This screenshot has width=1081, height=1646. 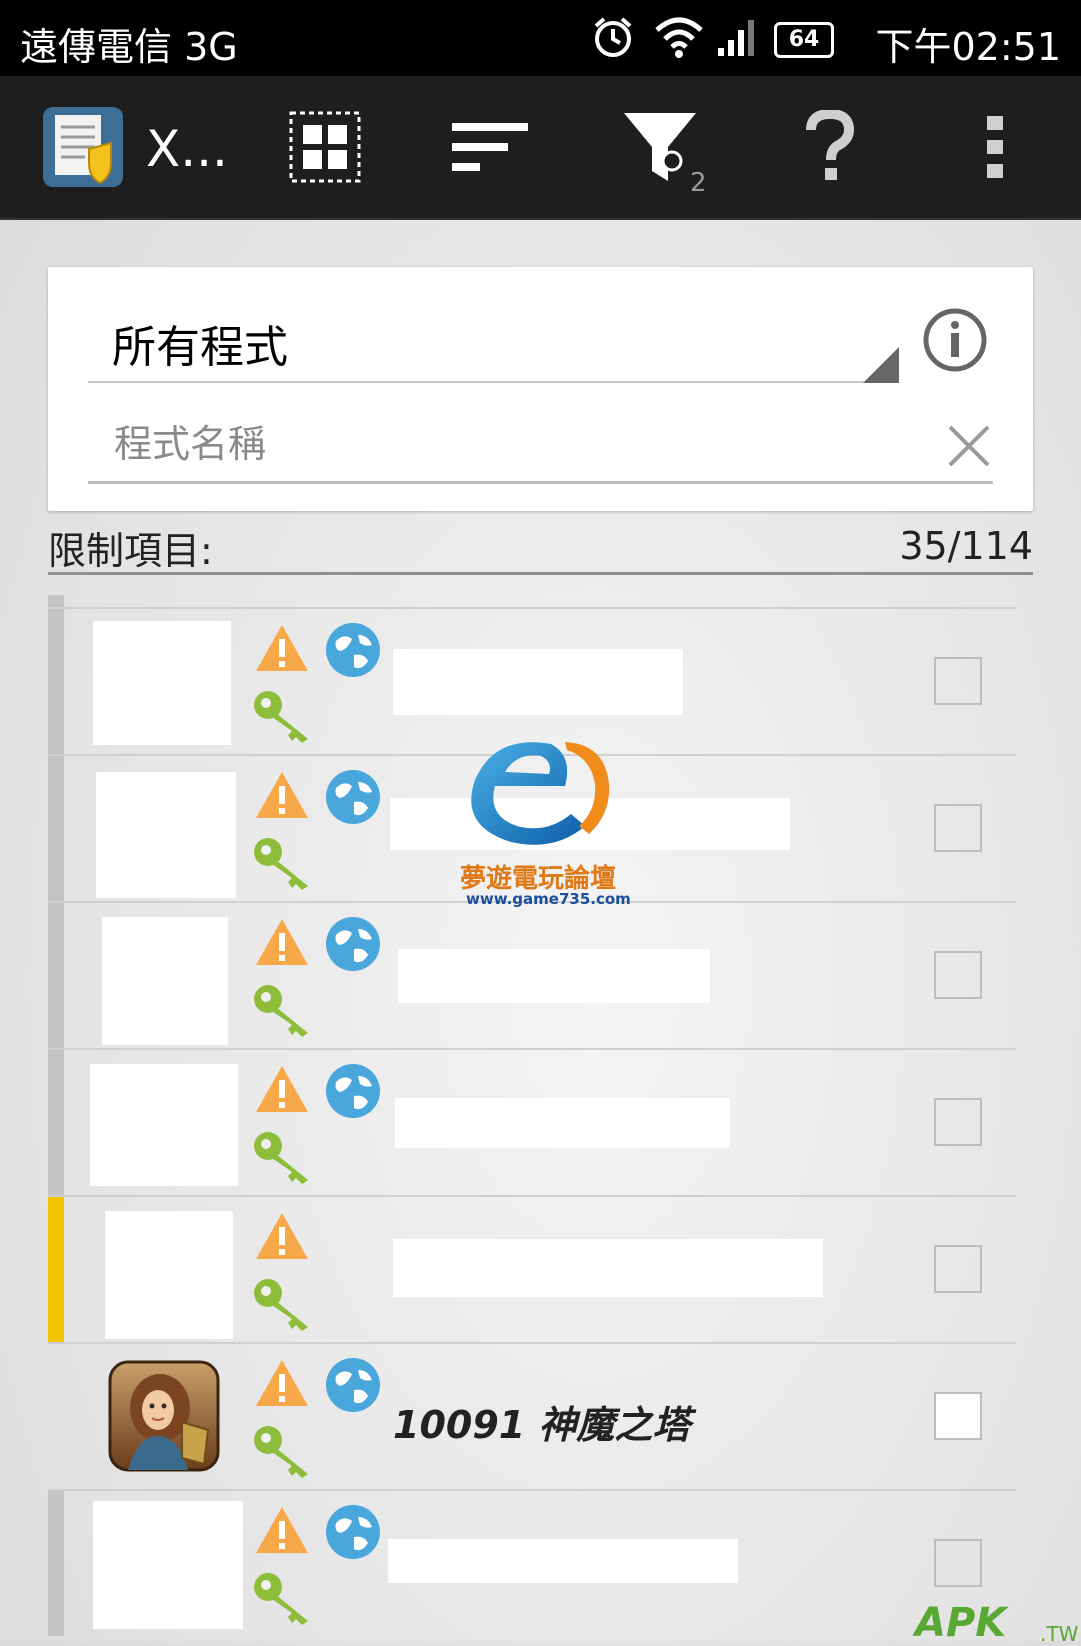 What do you see at coordinates (961, 1623) in the screenshot?
I see `apk-watermark: APK` at bounding box center [961, 1623].